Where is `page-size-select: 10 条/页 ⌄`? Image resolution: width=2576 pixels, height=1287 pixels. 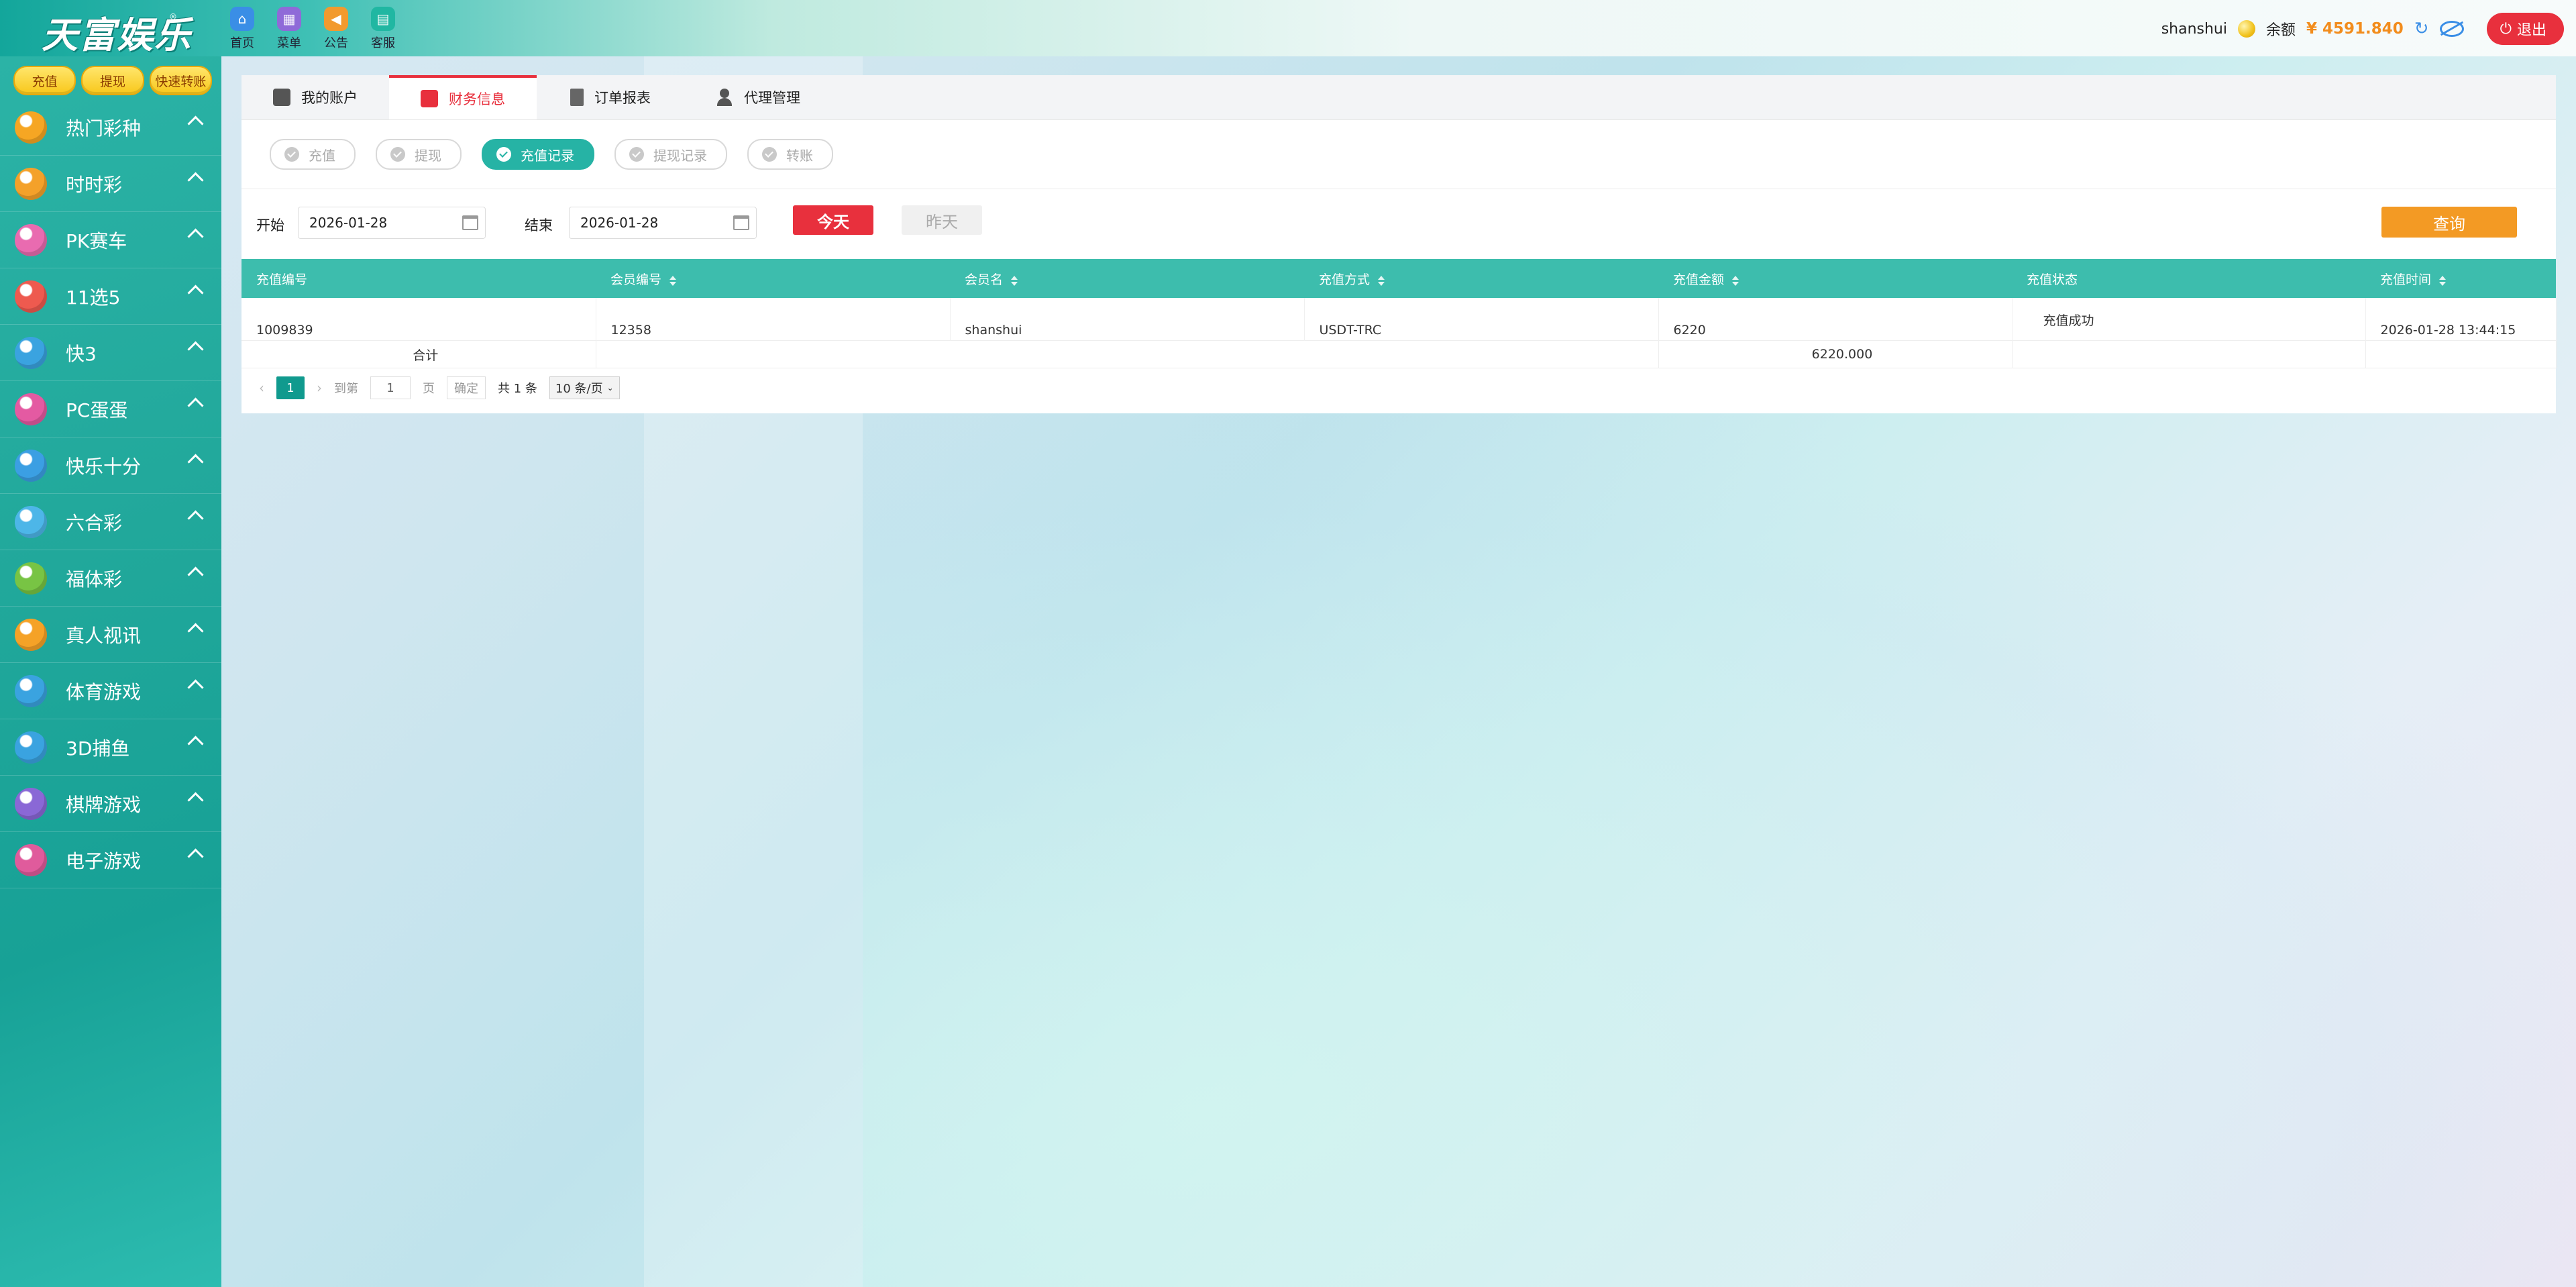 page-size-select: 10 条/页 ⌄ is located at coordinates (584, 388).